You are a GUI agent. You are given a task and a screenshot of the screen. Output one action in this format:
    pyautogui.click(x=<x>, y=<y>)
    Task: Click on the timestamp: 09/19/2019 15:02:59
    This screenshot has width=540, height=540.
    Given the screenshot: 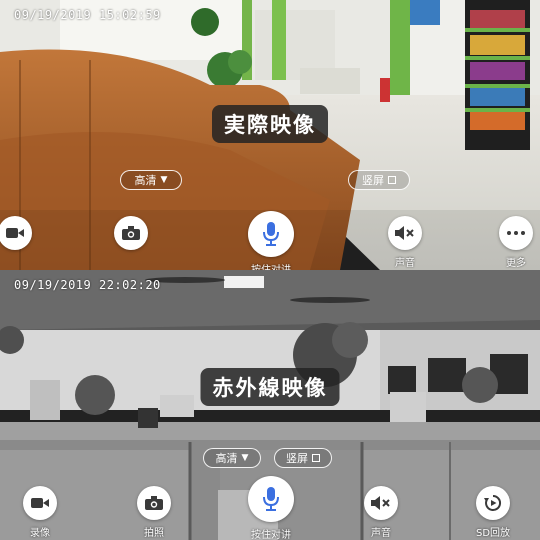 What is the action you would take?
    pyautogui.click(x=87, y=15)
    